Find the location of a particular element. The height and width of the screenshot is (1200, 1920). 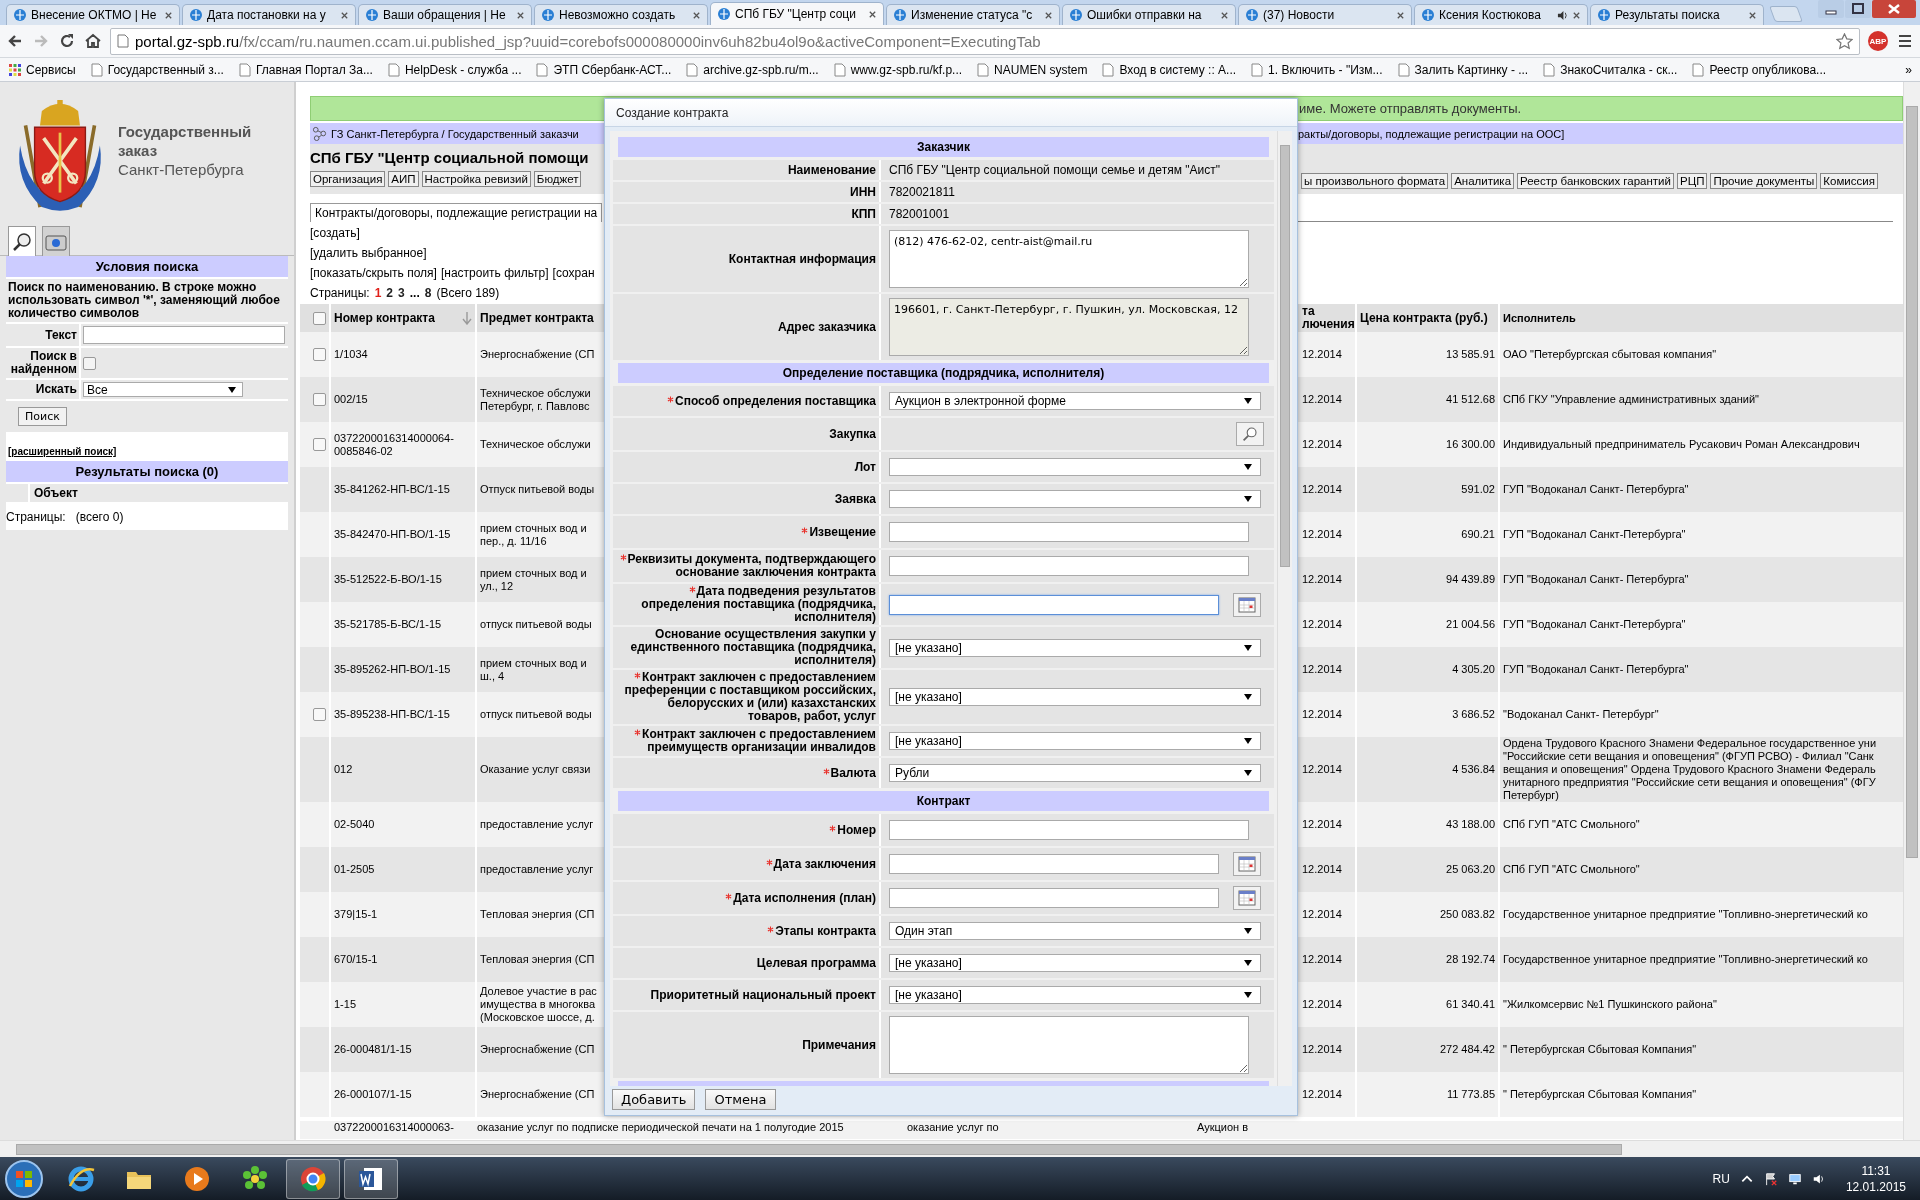

action-link: [настроить фильтр] is located at coordinates (494, 273).